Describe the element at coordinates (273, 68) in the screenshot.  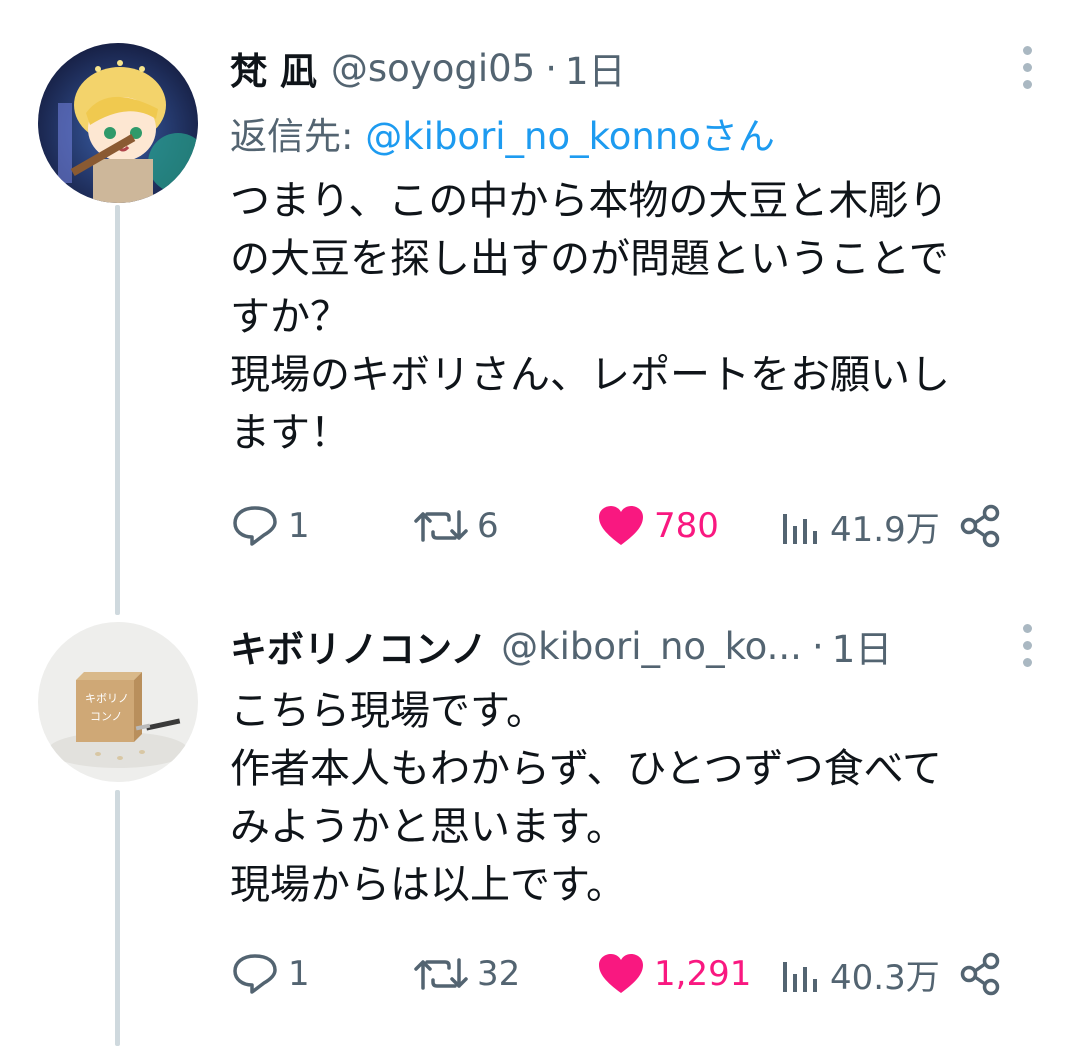
I see `display-name: 梵 凪` at that location.